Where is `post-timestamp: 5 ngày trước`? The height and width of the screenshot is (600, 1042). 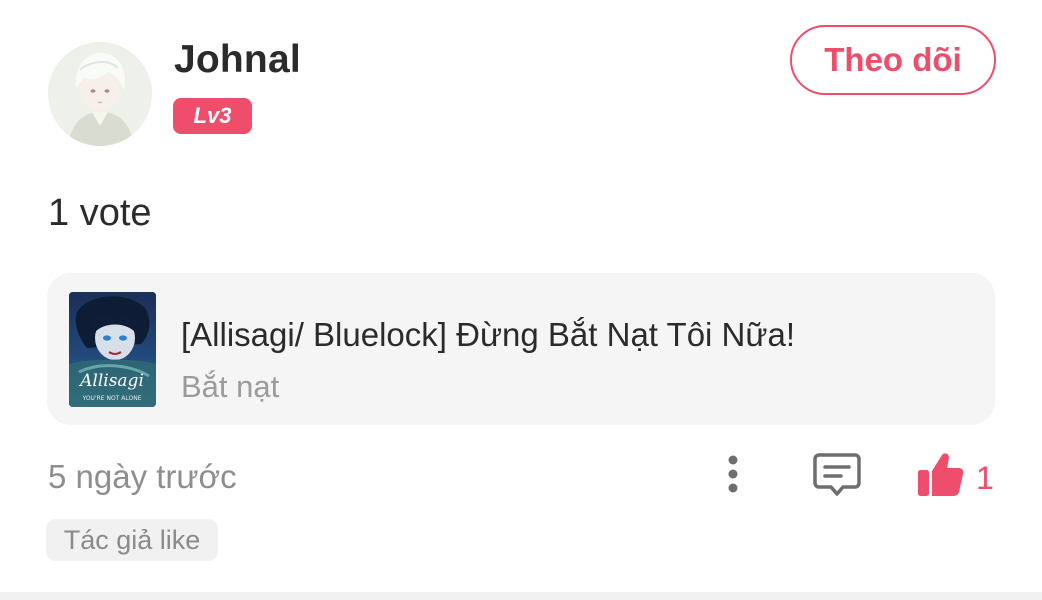 post-timestamp: 5 ngày trước is located at coordinates (142, 476).